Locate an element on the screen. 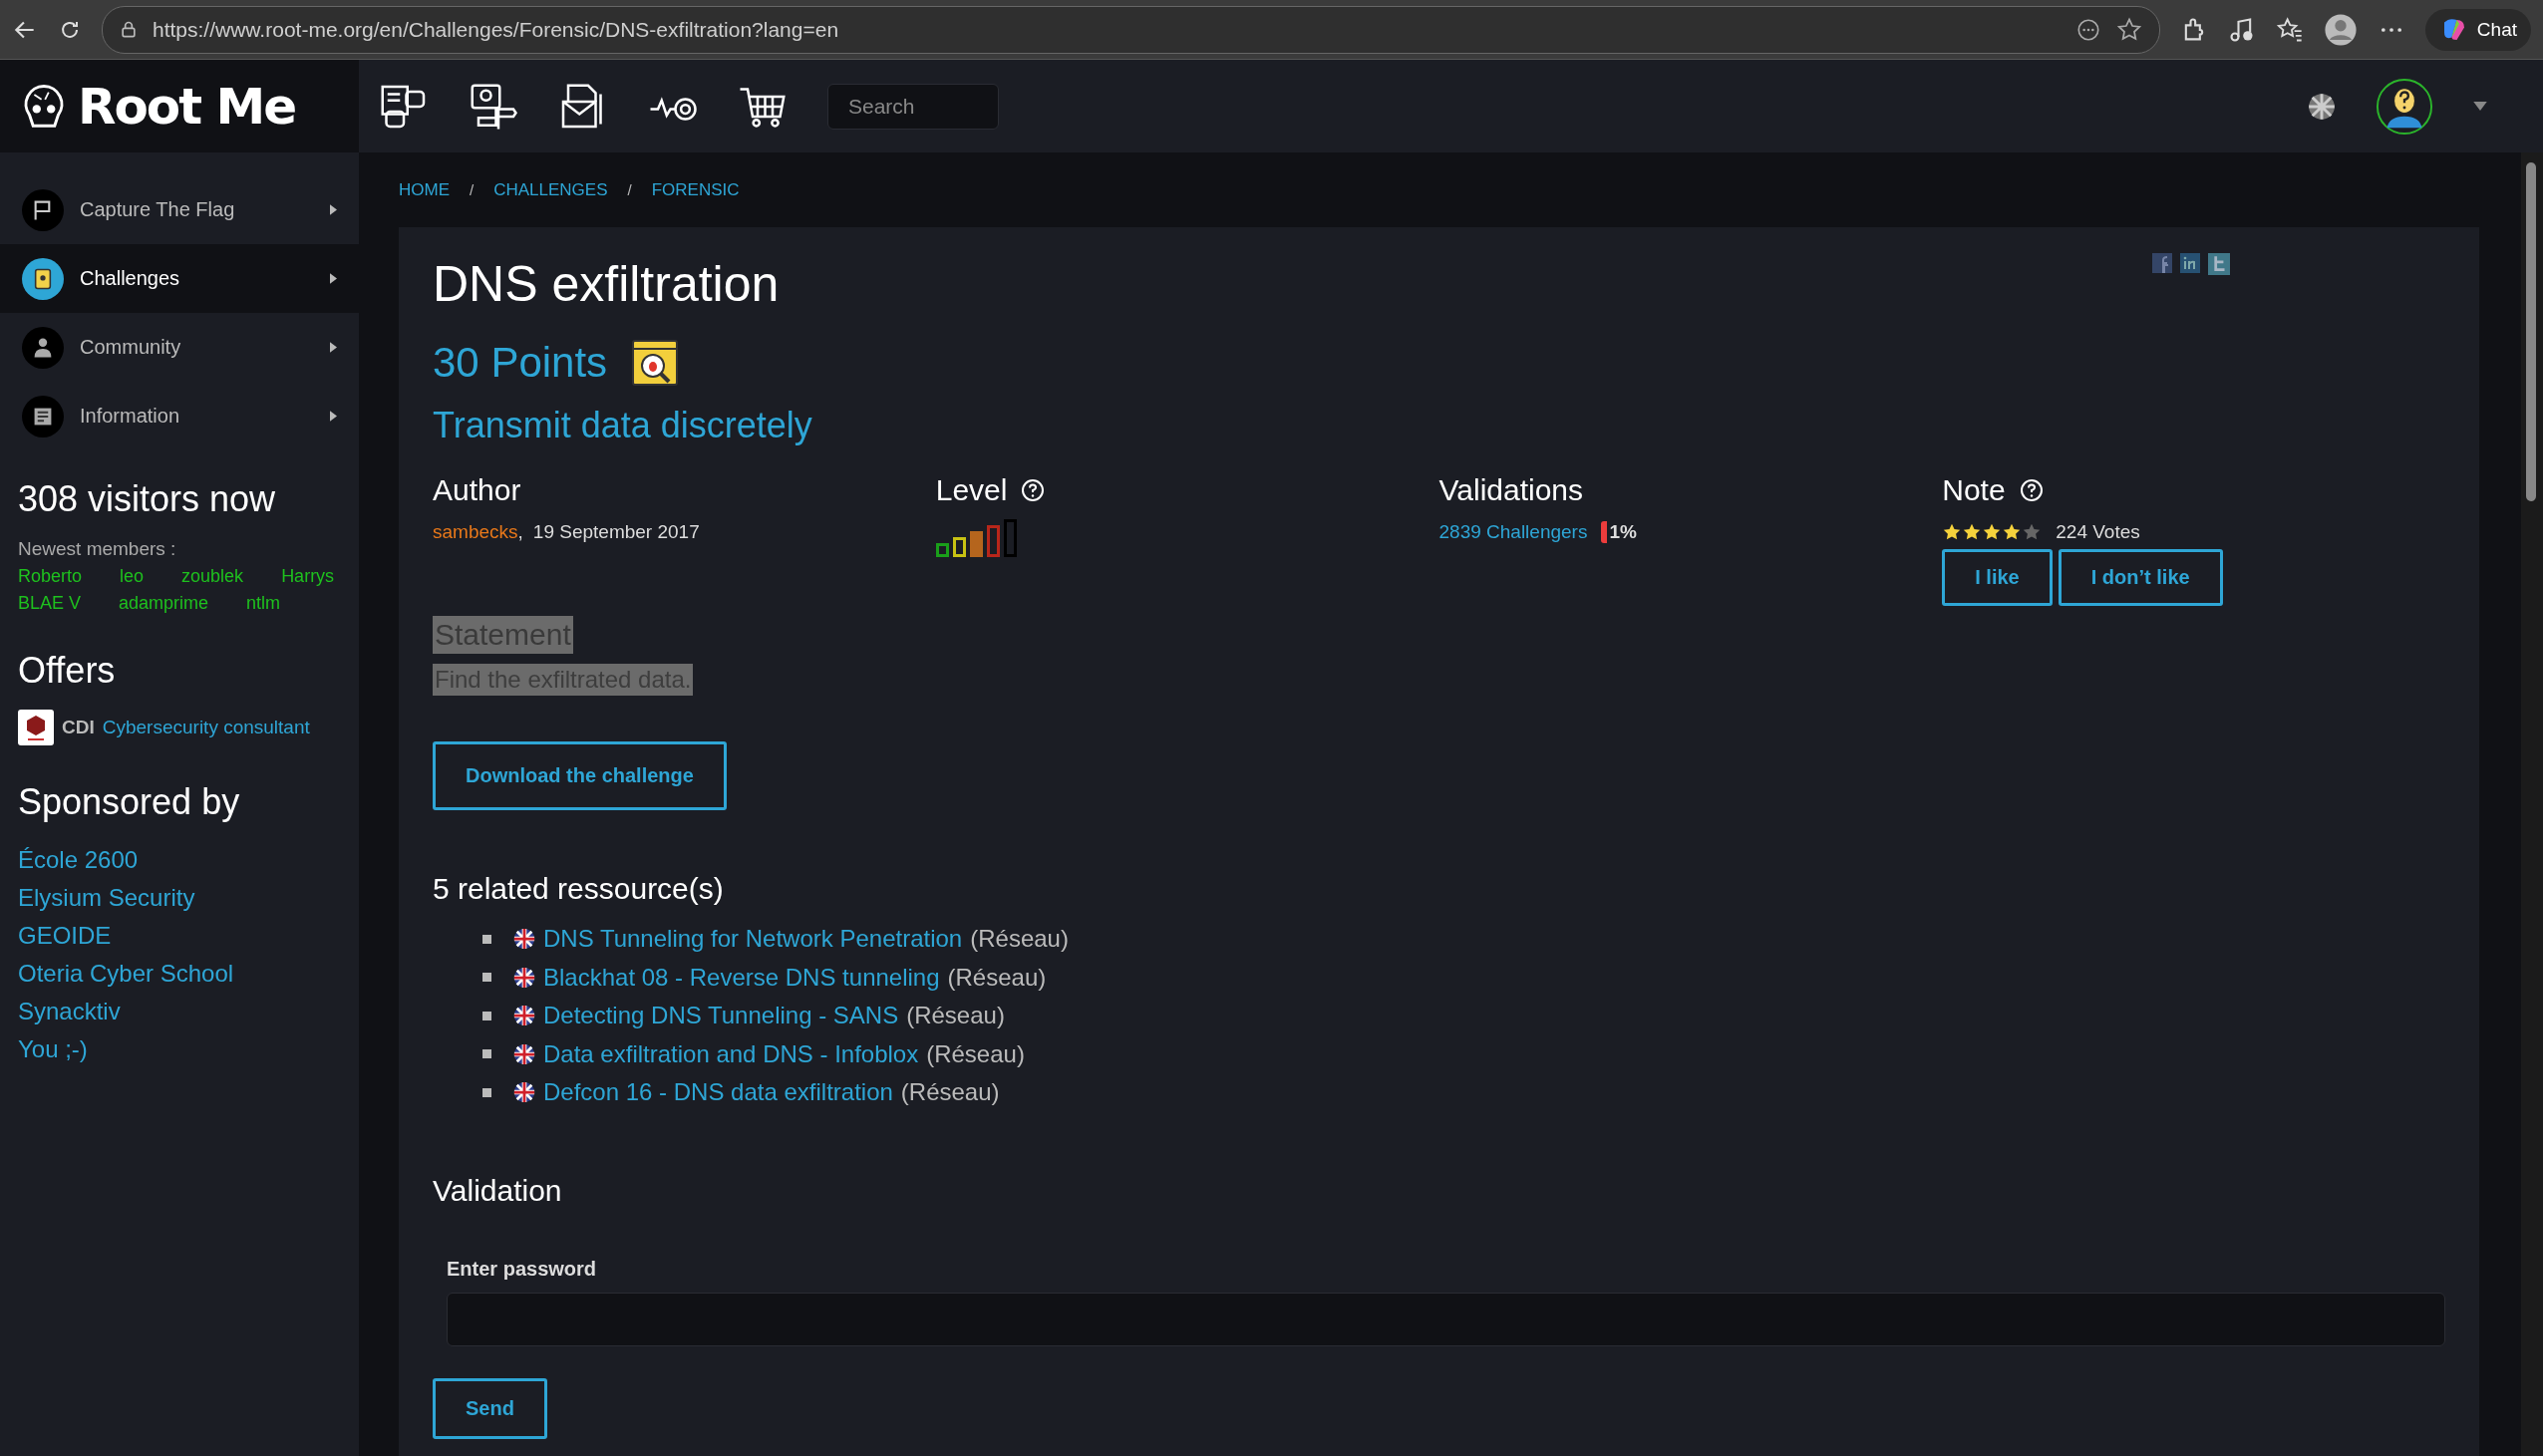  resources-heading: 5 related ressource(s) is located at coordinates (579, 889).